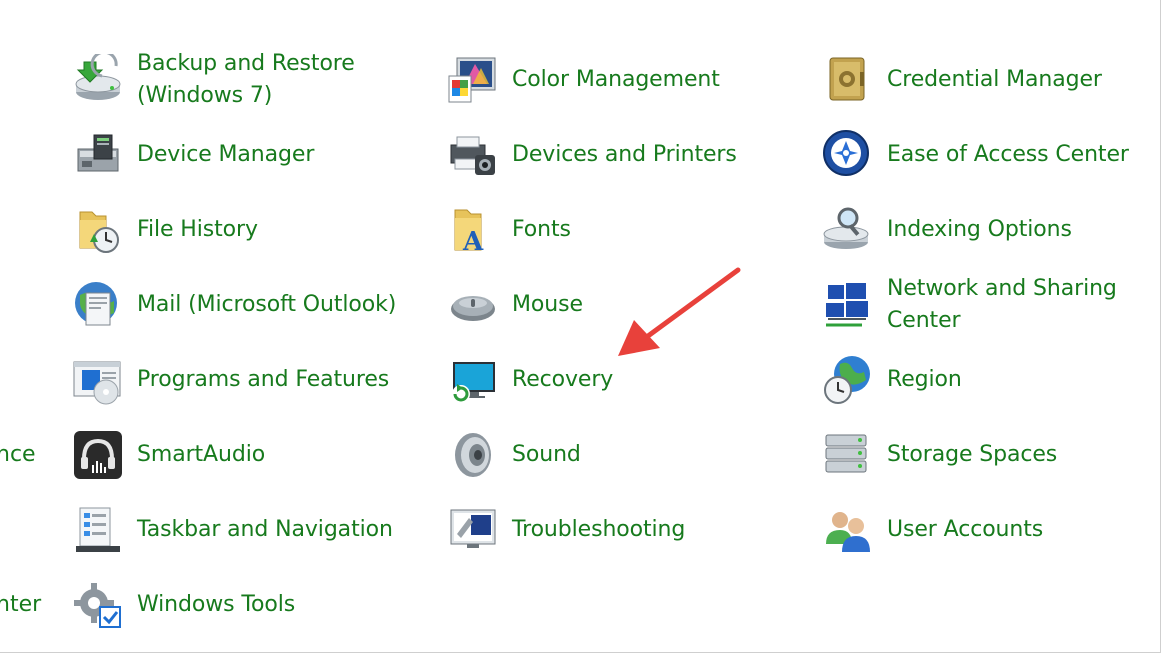  I want to click on cp-item-credential-manager: Credential Manager, so click(962, 80).